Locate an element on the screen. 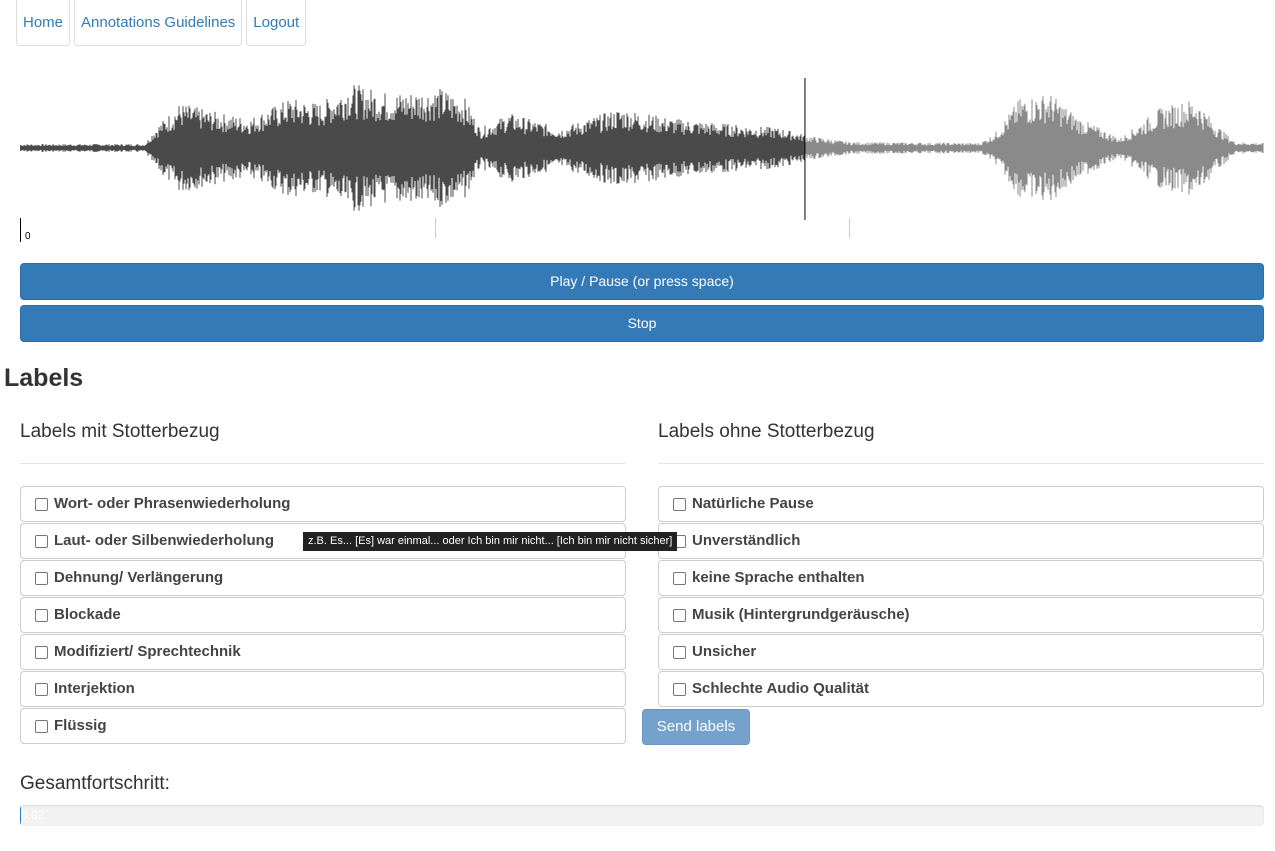  label-text: Laut- oder Silbenwiederholung is located at coordinates (164, 540).